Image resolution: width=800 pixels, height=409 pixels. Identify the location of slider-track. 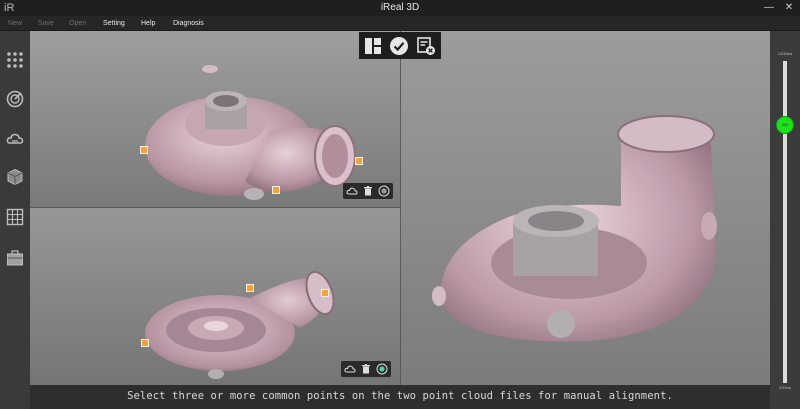
(785, 222).